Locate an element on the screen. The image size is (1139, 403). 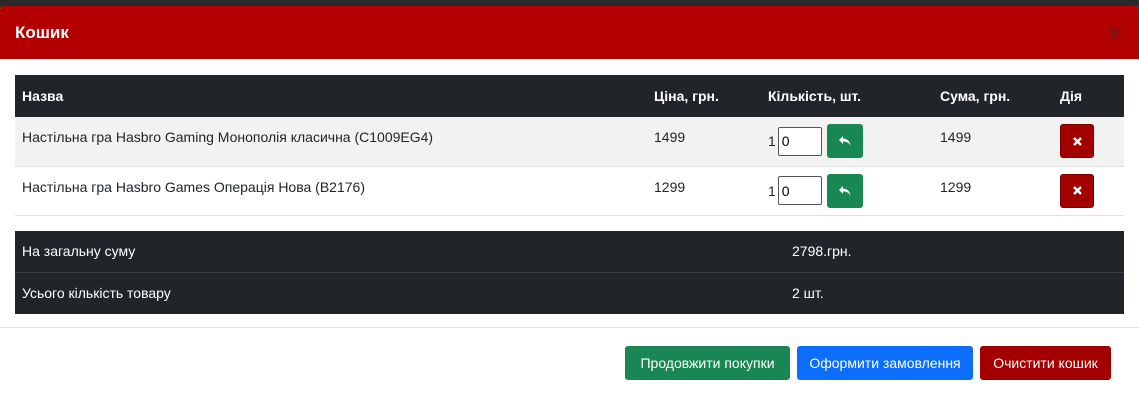
column-header-action: Дія is located at coordinates (1088, 96).